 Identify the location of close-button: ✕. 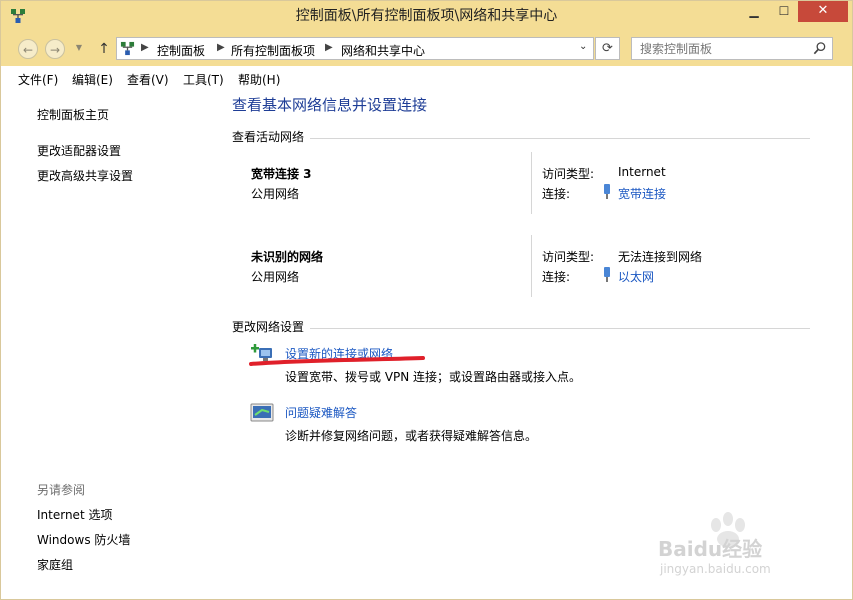
(823, 11).